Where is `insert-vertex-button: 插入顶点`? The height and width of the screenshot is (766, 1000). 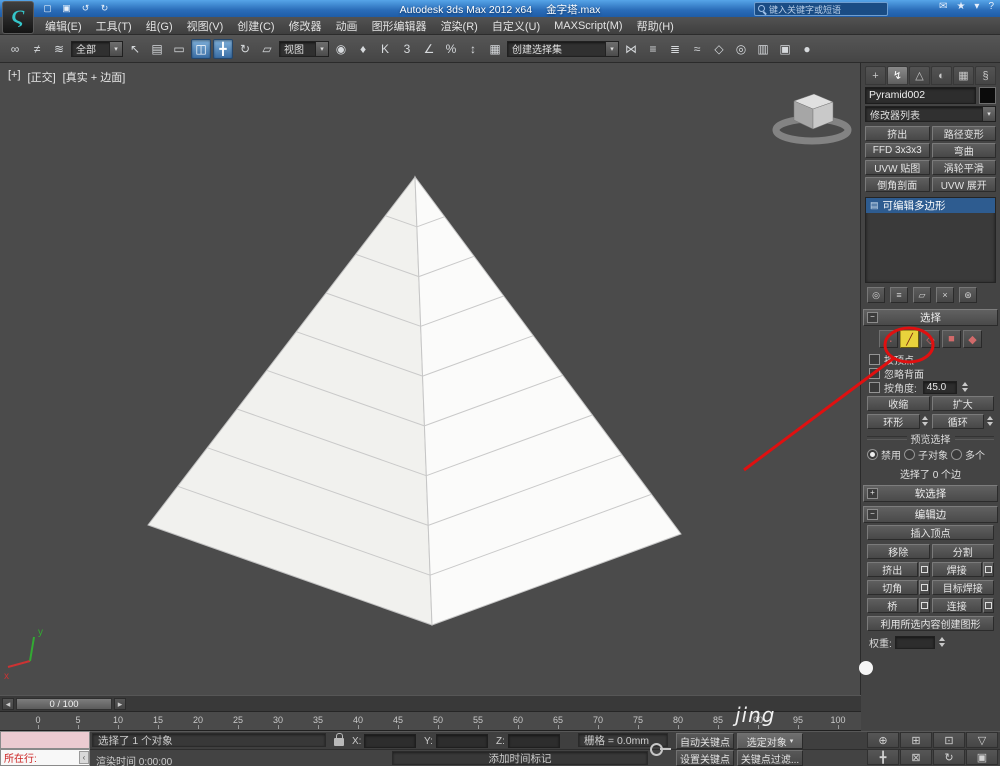 insert-vertex-button: 插入顶点 is located at coordinates (930, 532).